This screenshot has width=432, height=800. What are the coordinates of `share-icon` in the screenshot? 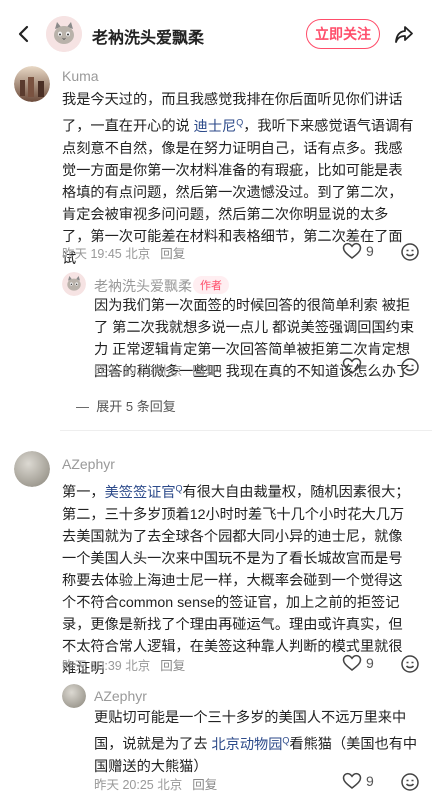 It's located at (404, 34).